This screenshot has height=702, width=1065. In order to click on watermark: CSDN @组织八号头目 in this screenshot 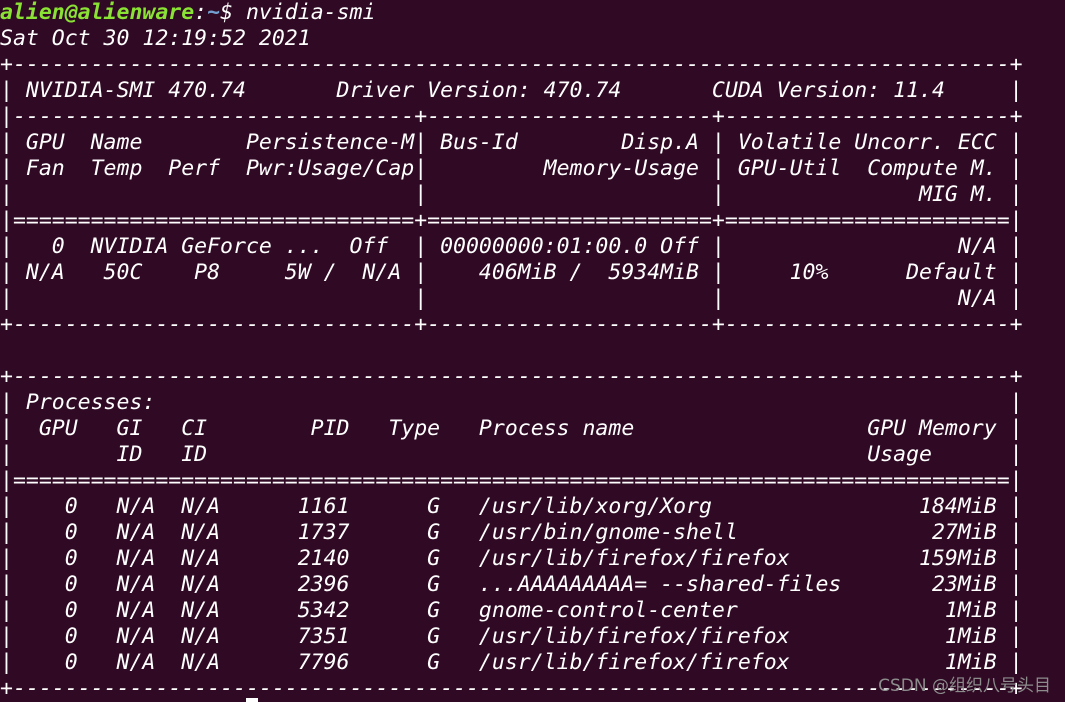, I will do `click(964, 686)`.